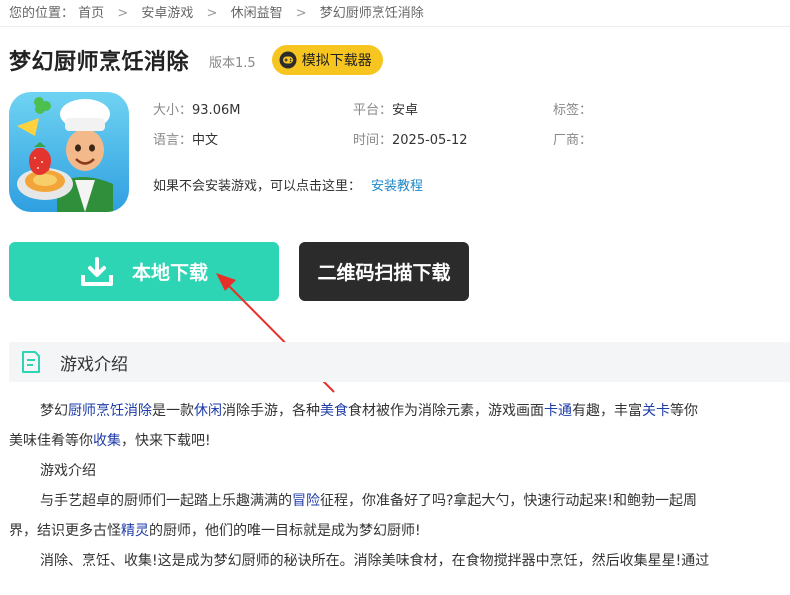 This screenshot has width=790, height=595. Describe the element at coordinates (107, 441) in the screenshot. I see `keyword-link: 收集` at that location.